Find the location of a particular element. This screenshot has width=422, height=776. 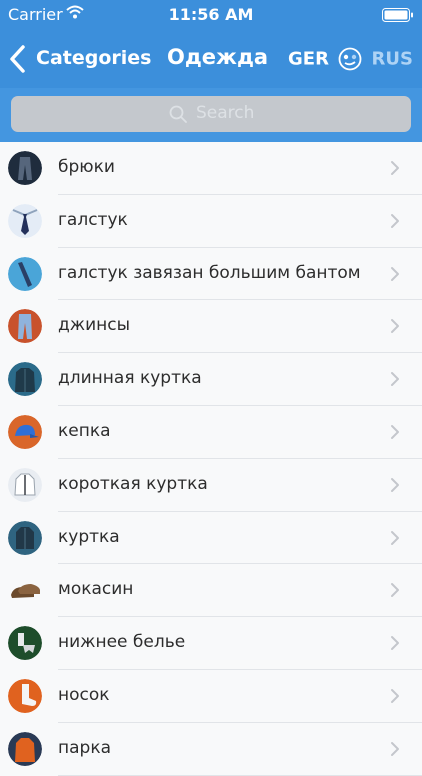

list-item-underwear: нижнее белье is located at coordinates (211, 643).